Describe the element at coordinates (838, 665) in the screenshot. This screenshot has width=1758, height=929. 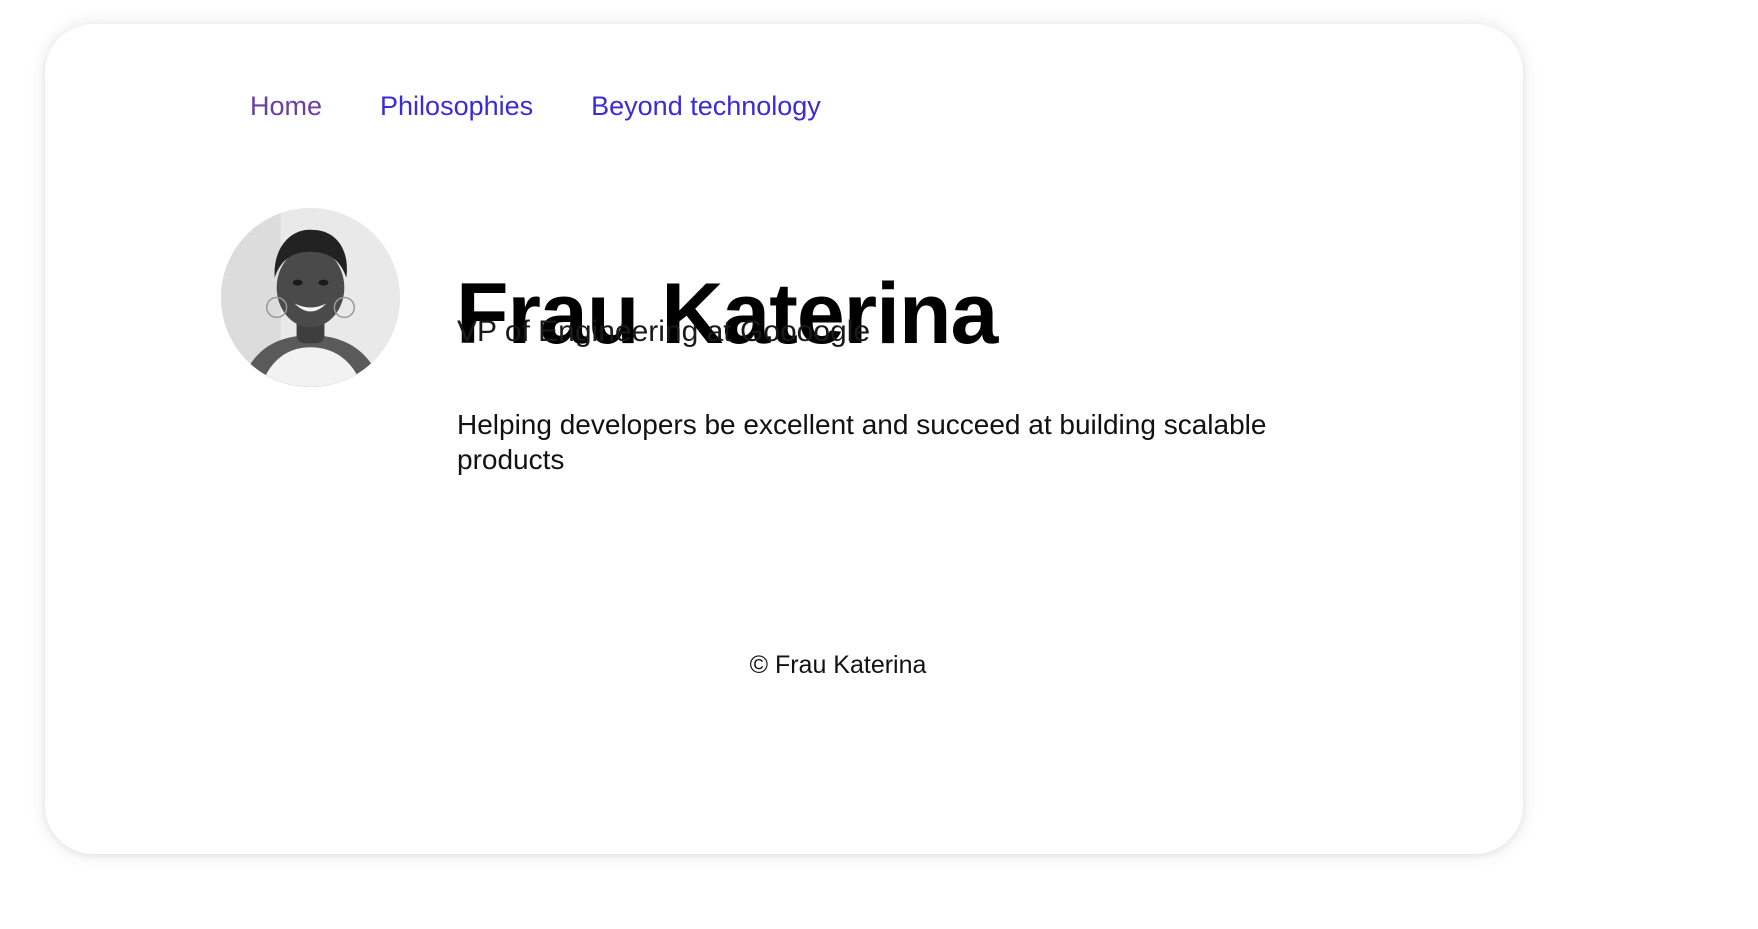
I see `copyright-text: © Frau Katerina` at that location.